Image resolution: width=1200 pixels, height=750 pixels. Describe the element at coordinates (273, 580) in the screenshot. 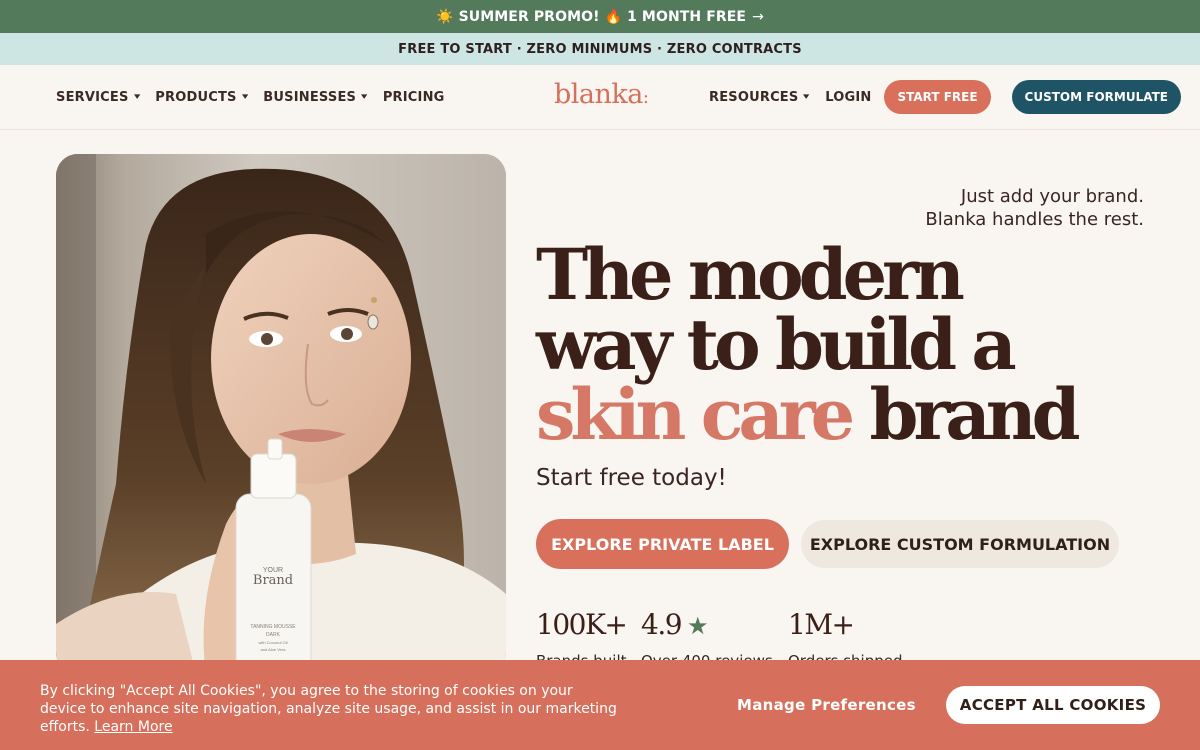

I see `product-label-brand: Brand` at that location.